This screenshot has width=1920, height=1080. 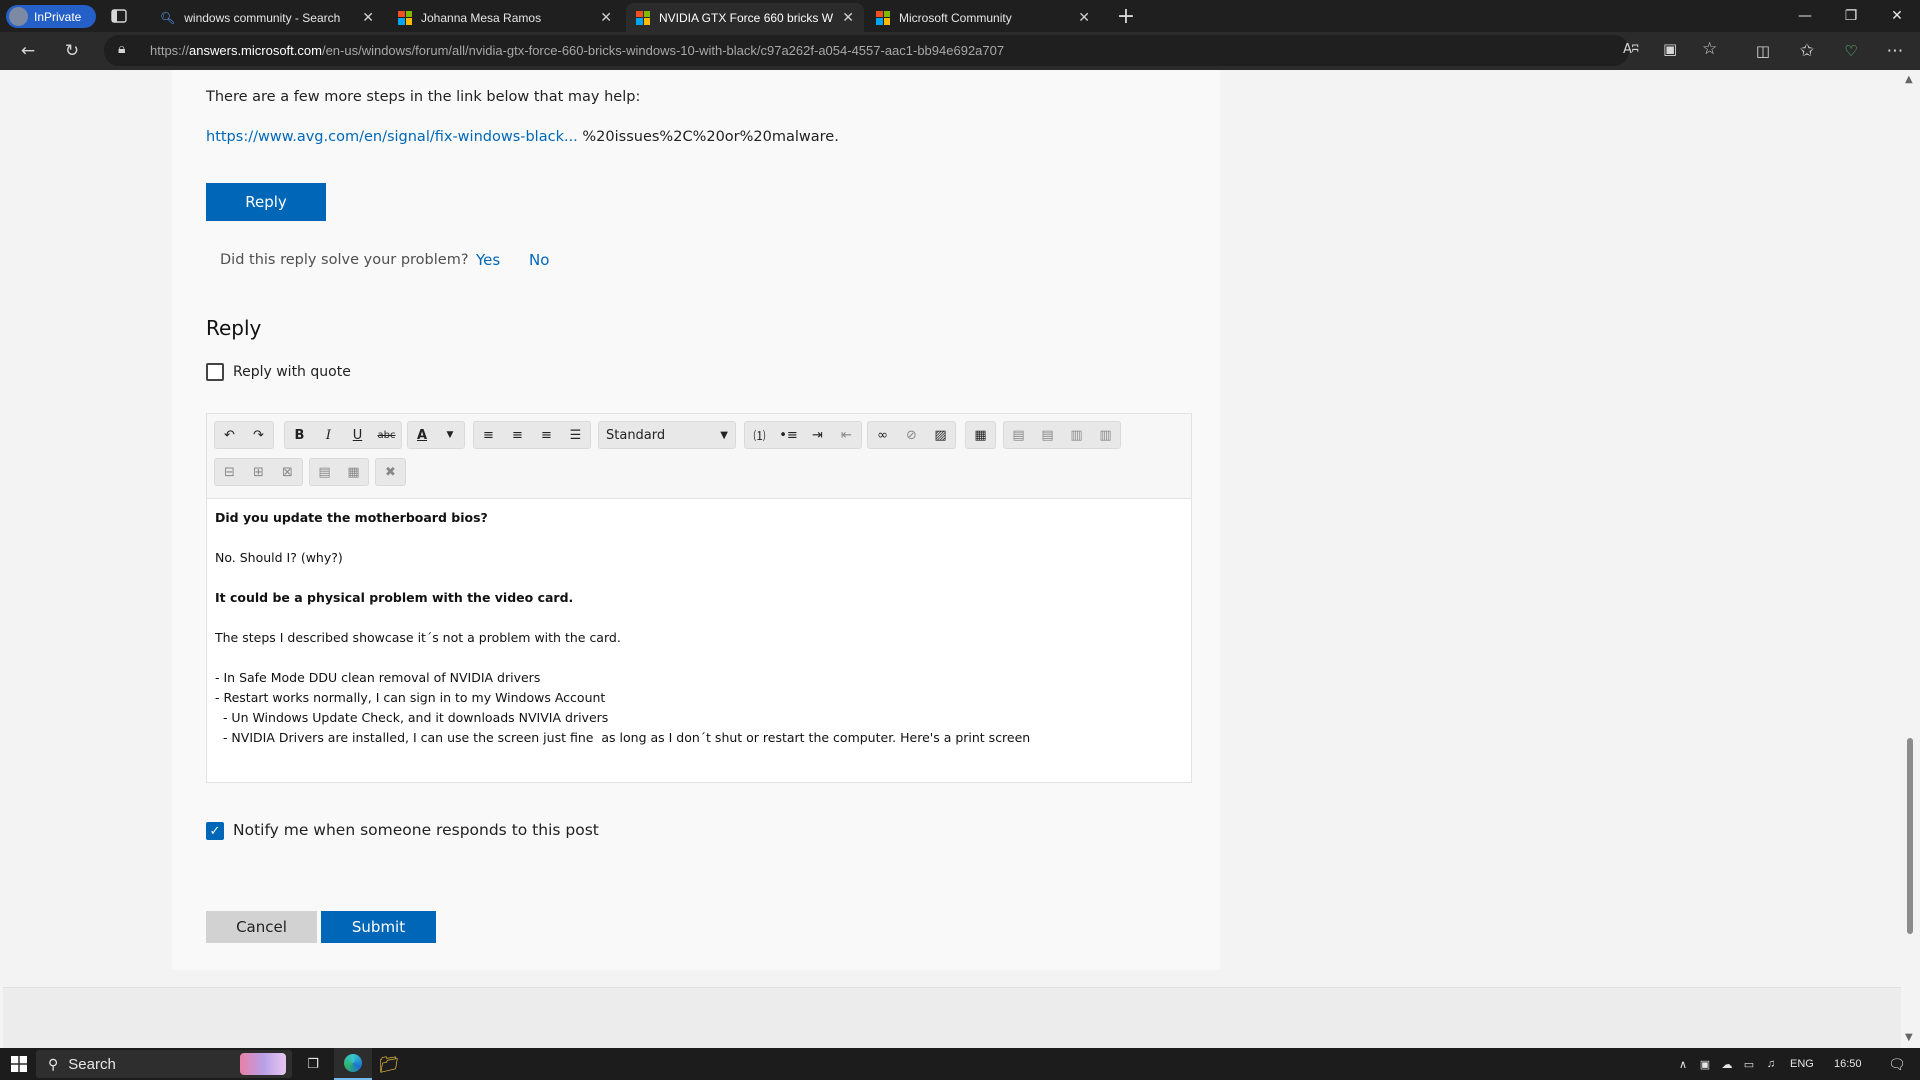 I want to click on file-explorer-icon: 📁︎, so click(x=389, y=1064).